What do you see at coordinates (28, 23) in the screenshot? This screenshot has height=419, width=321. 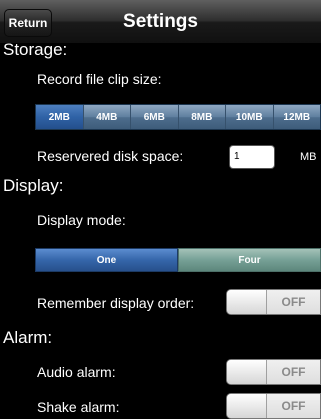 I see `return-button: Return` at bounding box center [28, 23].